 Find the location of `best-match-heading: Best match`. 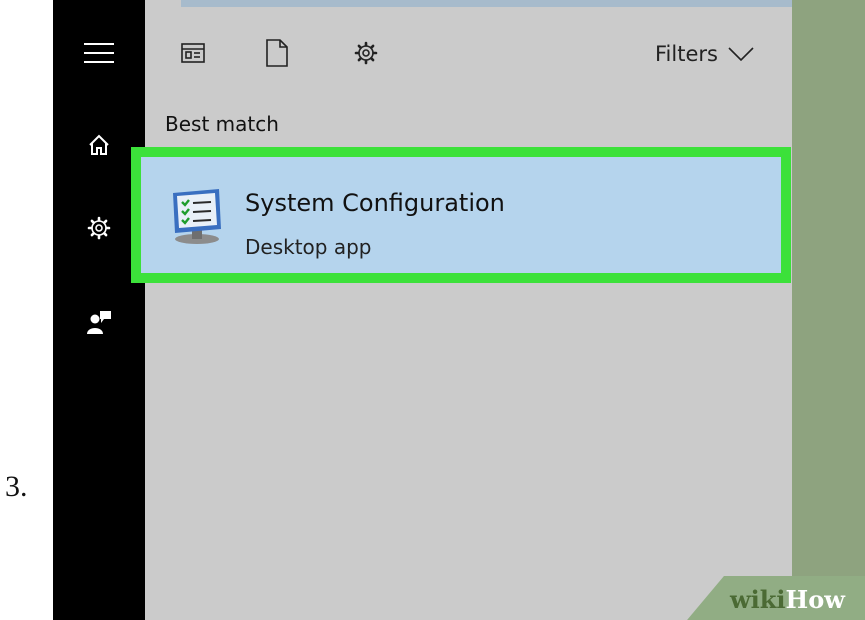

best-match-heading: Best match is located at coordinates (222, 124).